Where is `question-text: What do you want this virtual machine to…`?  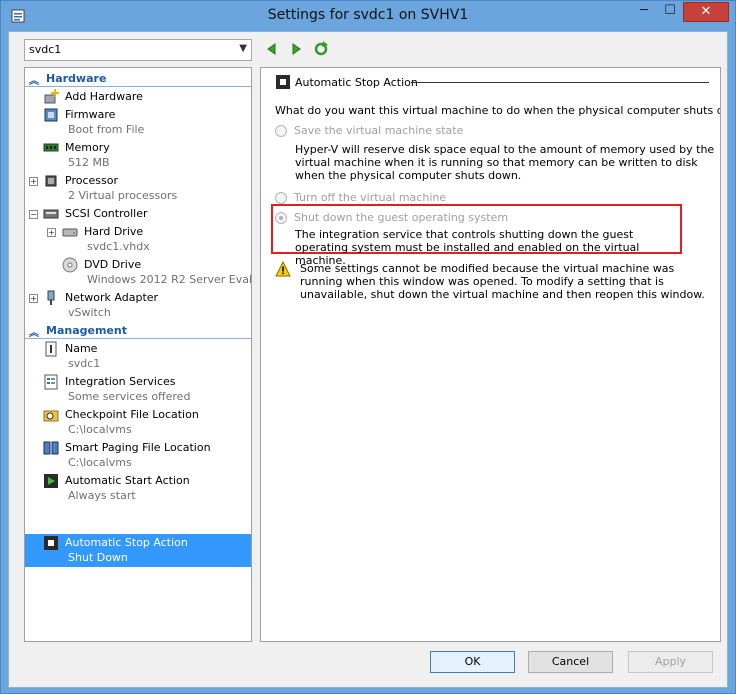
question-text: What do you want this virtual machine to… is located at coordinates (498, 110).